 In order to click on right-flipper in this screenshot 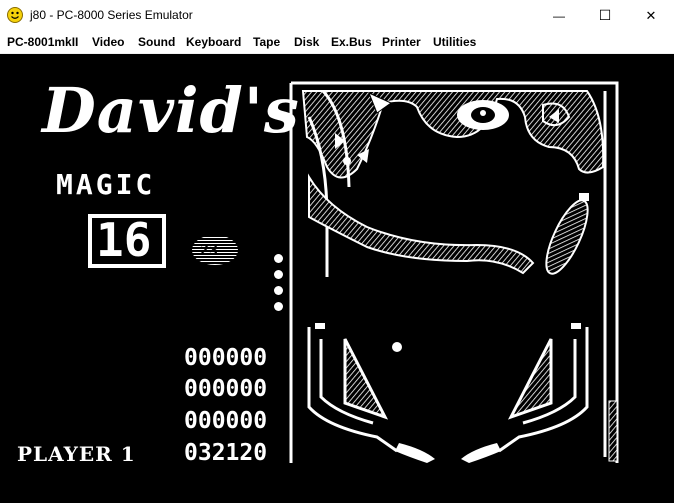, I will do `click(481, 453)`.